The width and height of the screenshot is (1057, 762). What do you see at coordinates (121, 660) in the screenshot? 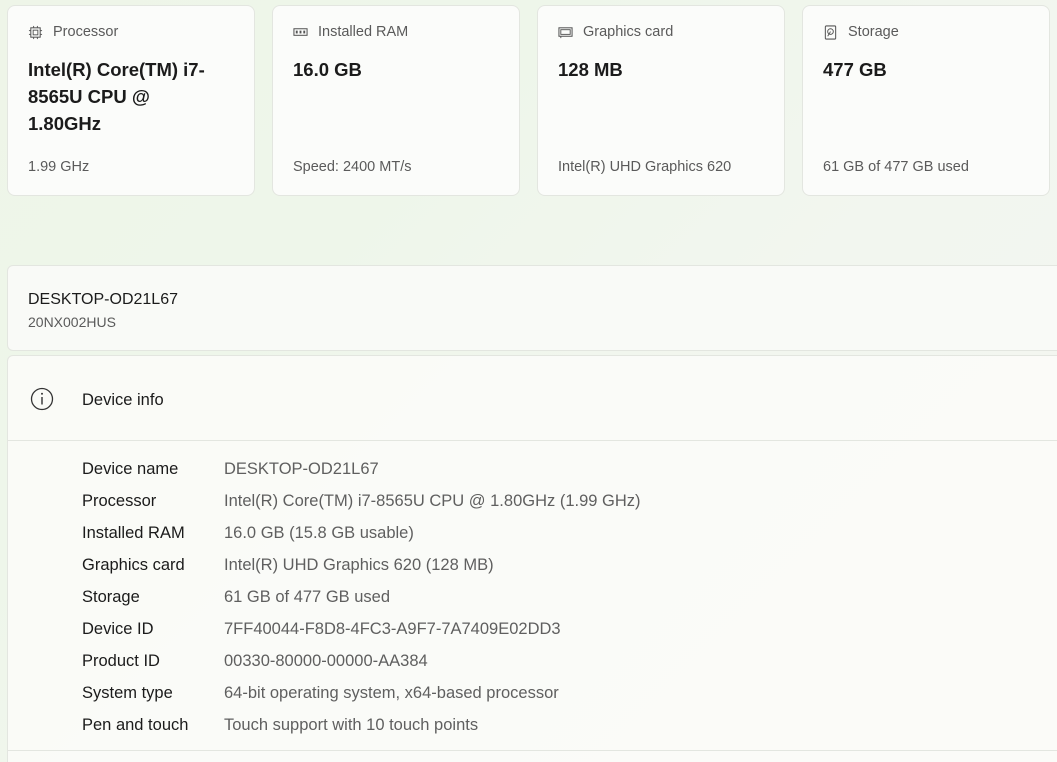
I see `spec-label: Product ID` at bounding box center [121, 660].